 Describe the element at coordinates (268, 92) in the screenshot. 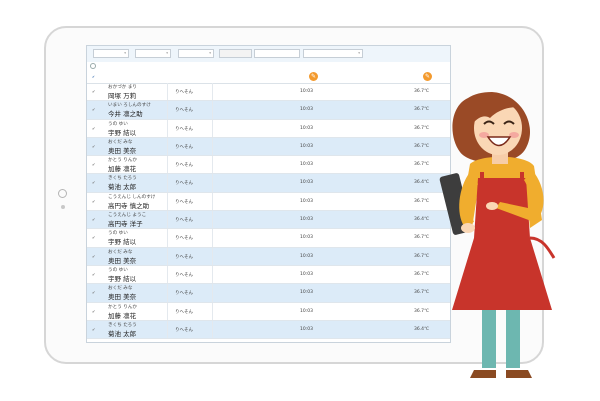

I see `table-row: ✔ おかづか まり 岡塚 万莉 りへそん 10:03 36.7℃` at that location.